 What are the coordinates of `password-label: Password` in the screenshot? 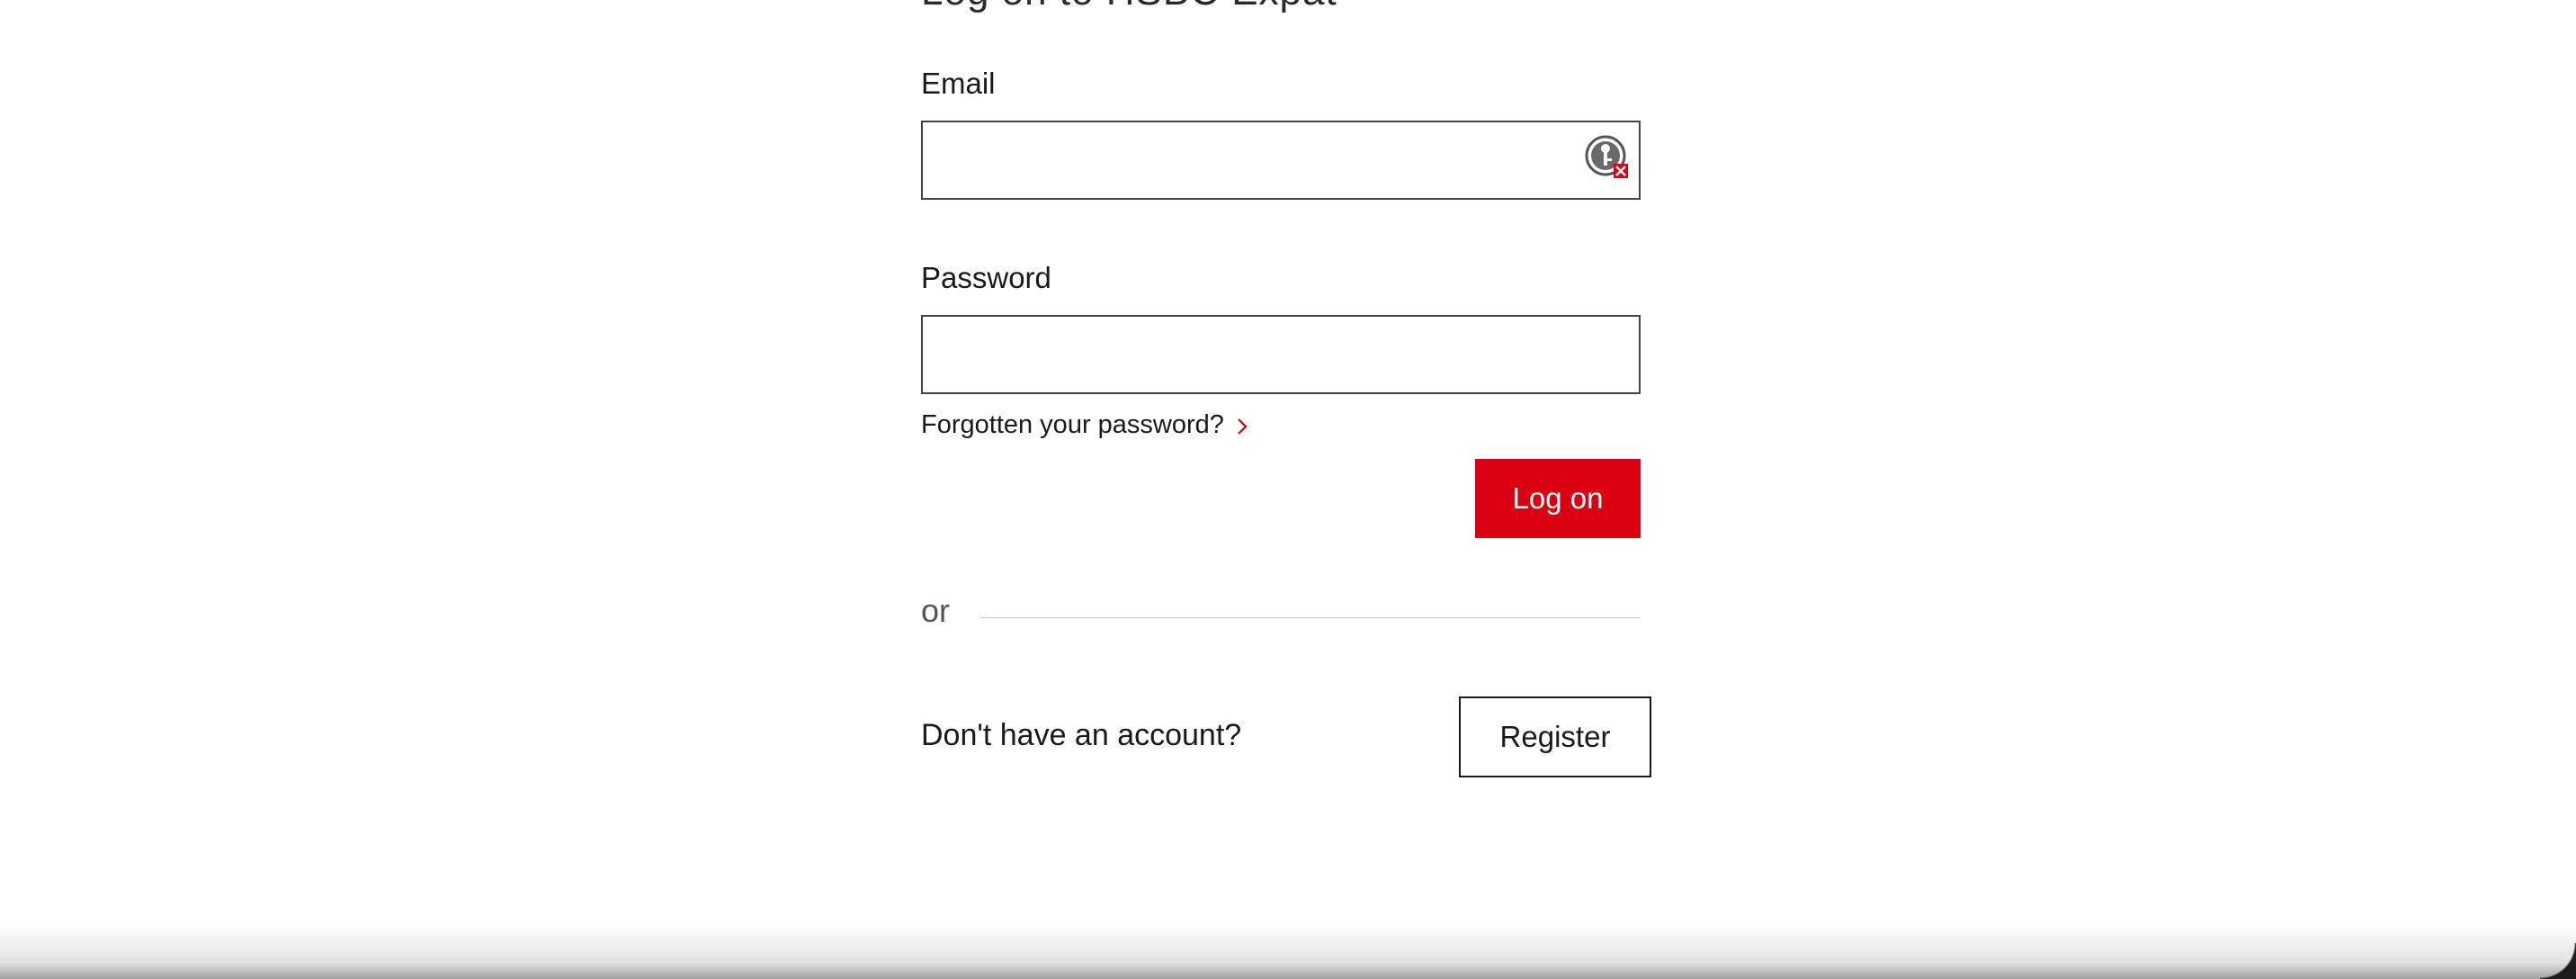 It's located at (986, 277).